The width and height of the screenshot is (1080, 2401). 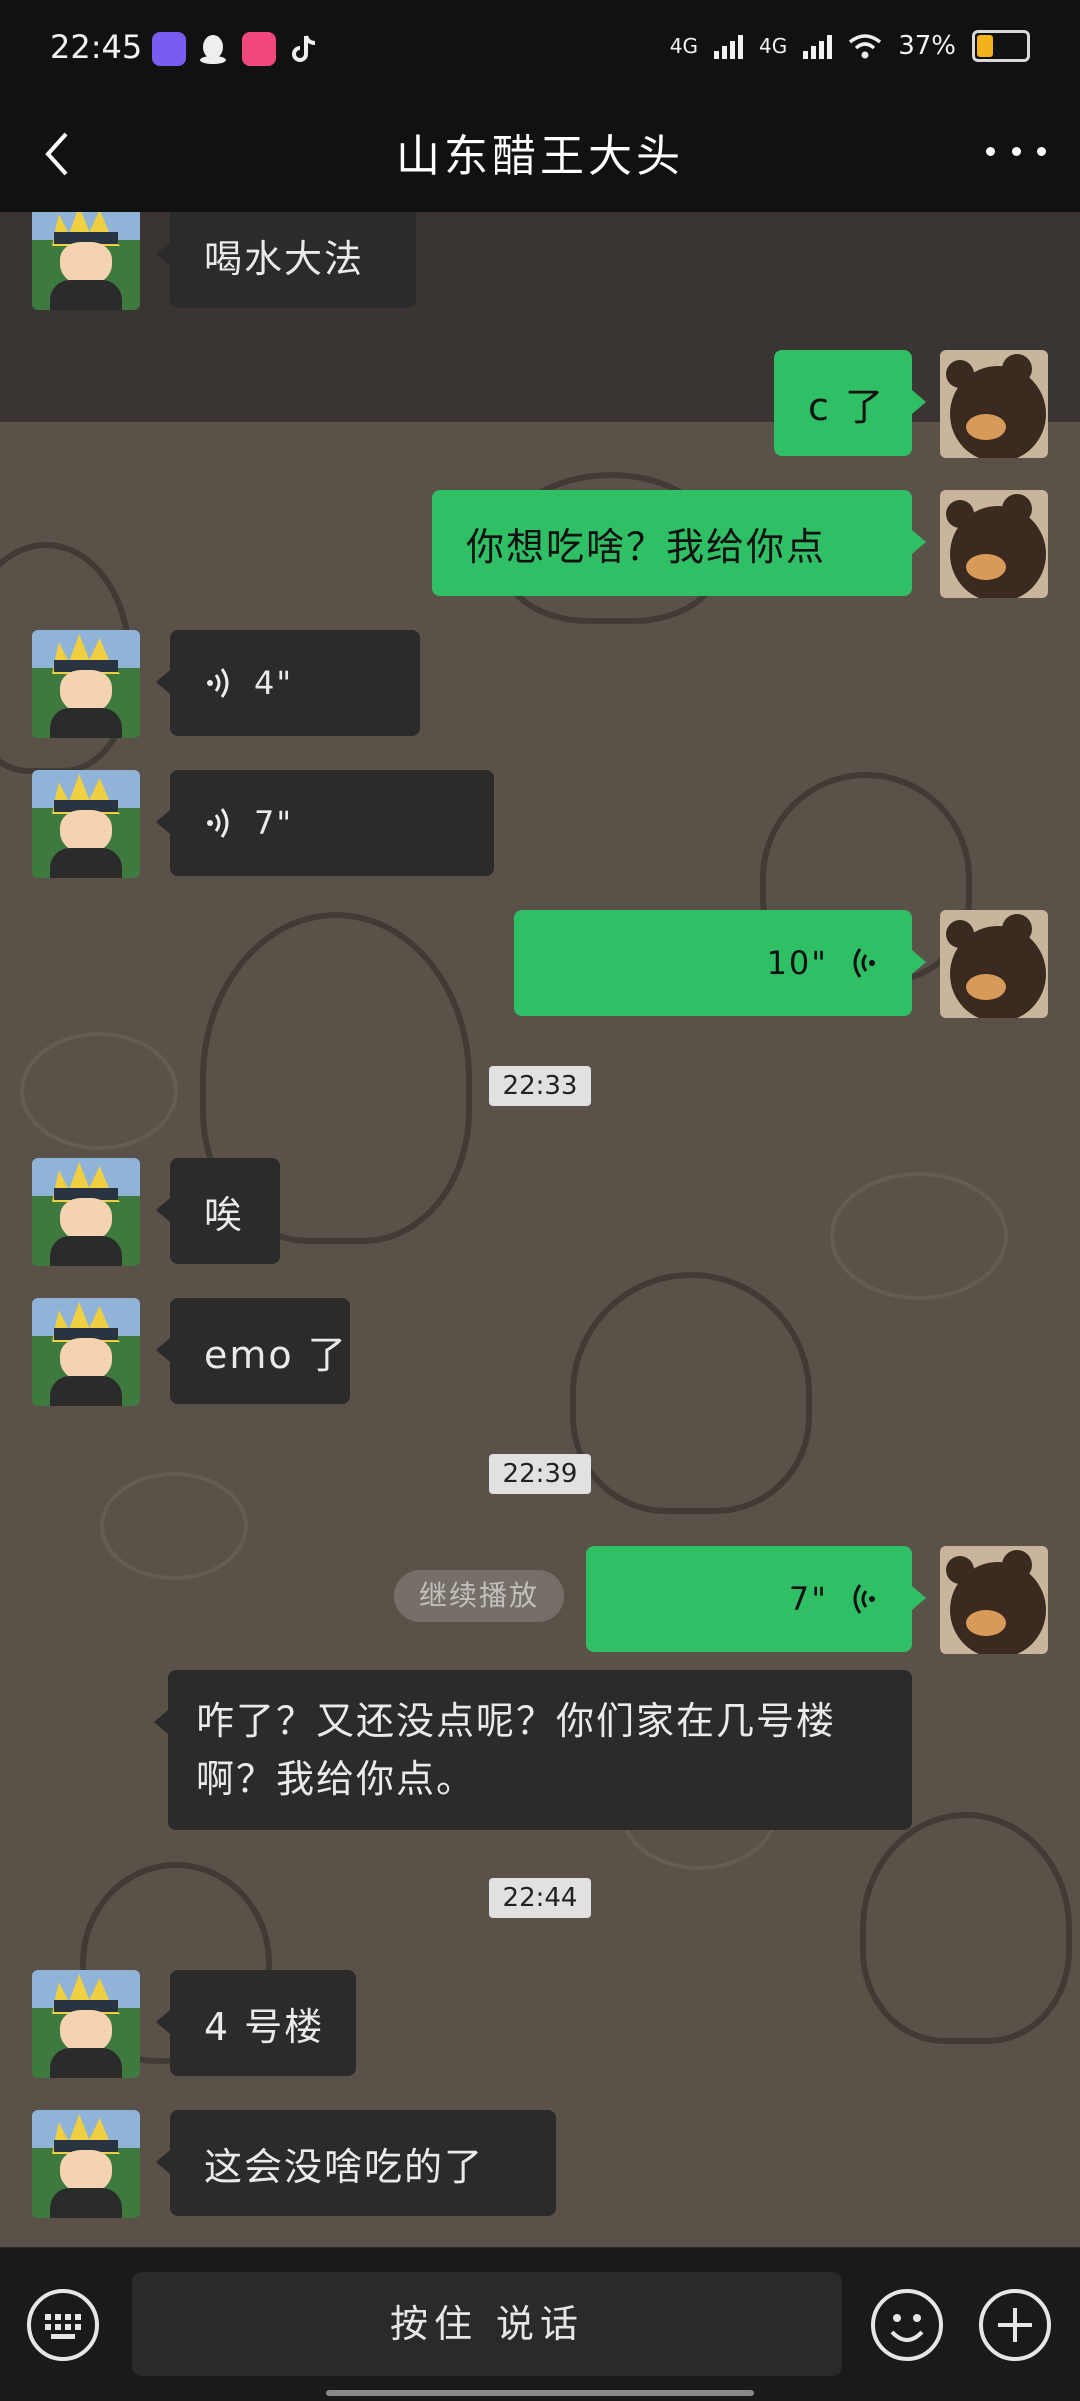 I want to click on timestamp-text: 22:33, so click(x=540, y=1086).